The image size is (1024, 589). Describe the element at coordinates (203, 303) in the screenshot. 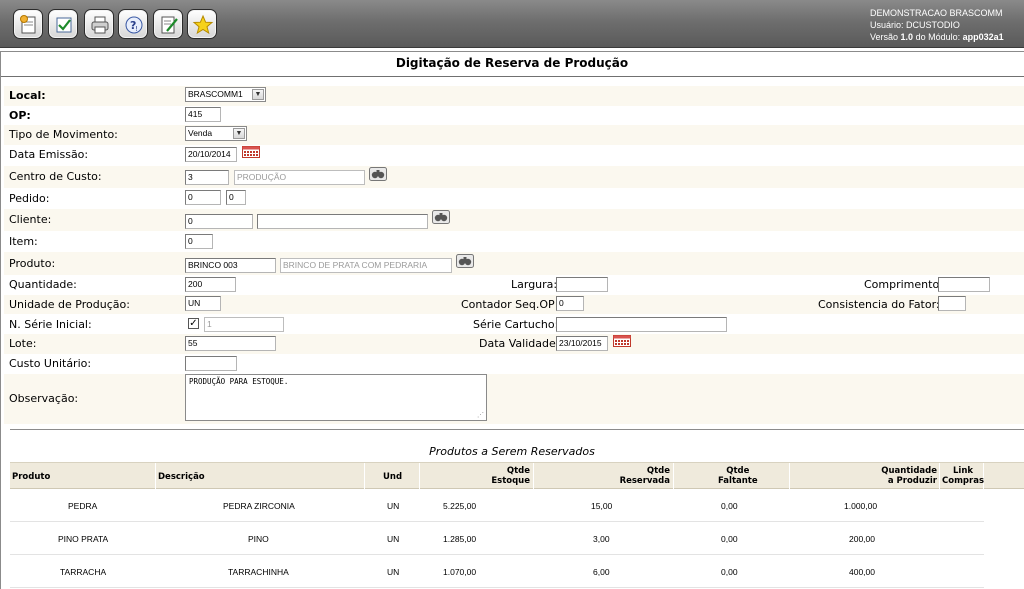

I see `unidade-producao-input: UN` at that location.